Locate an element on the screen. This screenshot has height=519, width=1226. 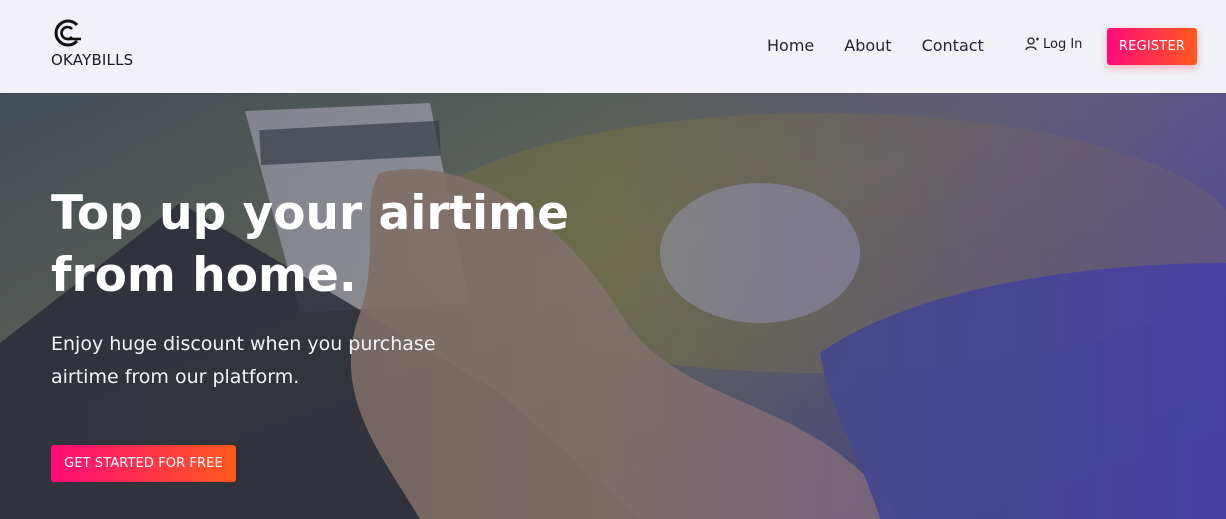
brand-name: OKAYBILLS is located at coordinates (92, 60).